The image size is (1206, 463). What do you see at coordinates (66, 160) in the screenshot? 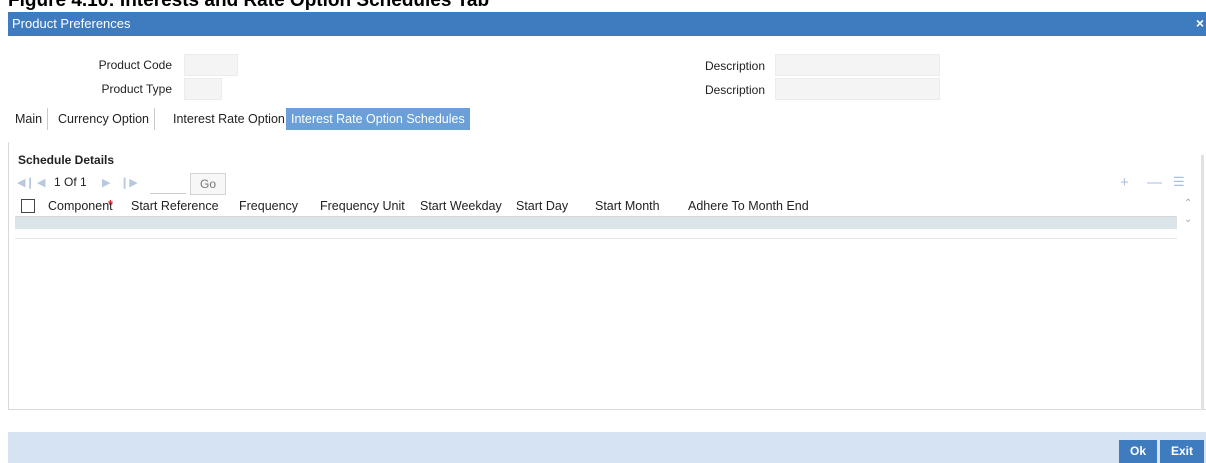
I see `section-title: Schedule Details` at bounding box center [66, 160].